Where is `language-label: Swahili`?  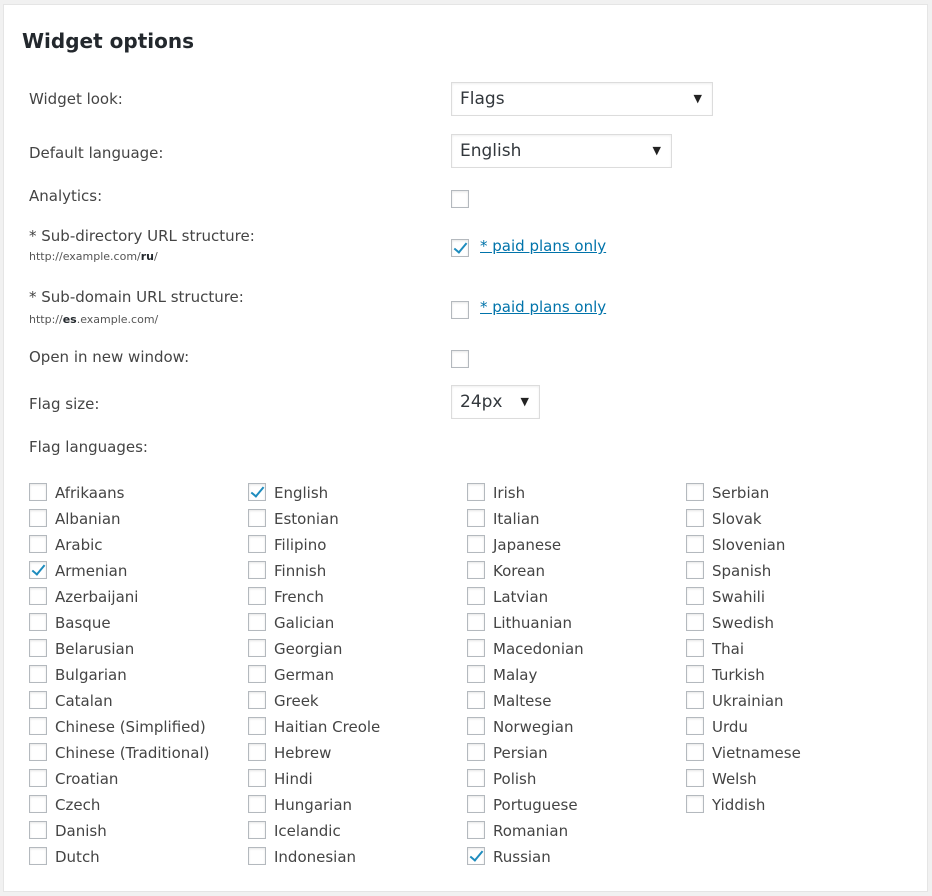 language-label: Swahili is located at coordinates (738, 597).